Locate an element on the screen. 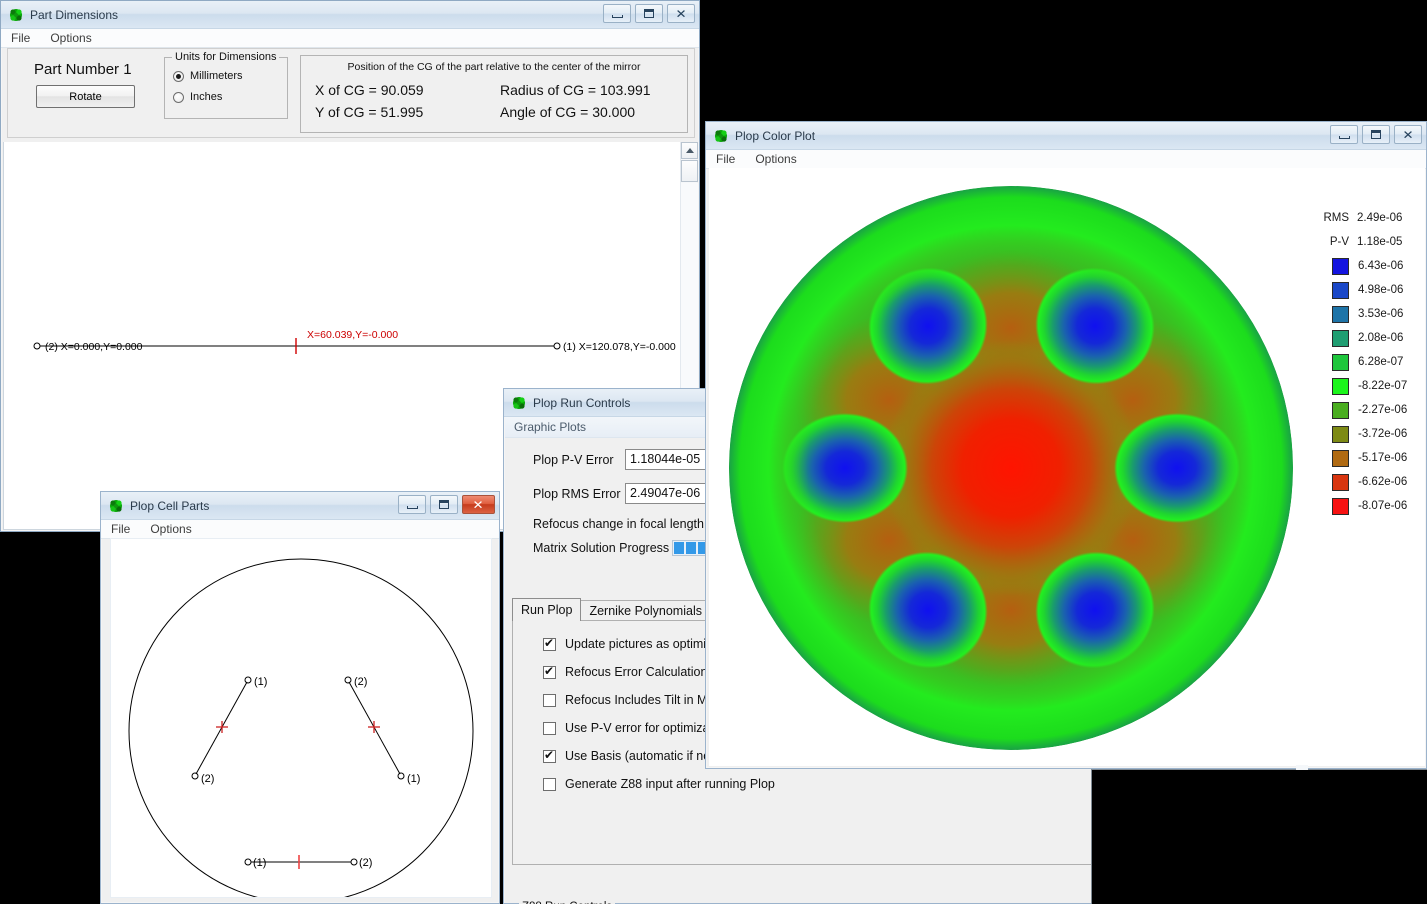  checkbox-update-pictures-icon is located at coordinates (549, 643).